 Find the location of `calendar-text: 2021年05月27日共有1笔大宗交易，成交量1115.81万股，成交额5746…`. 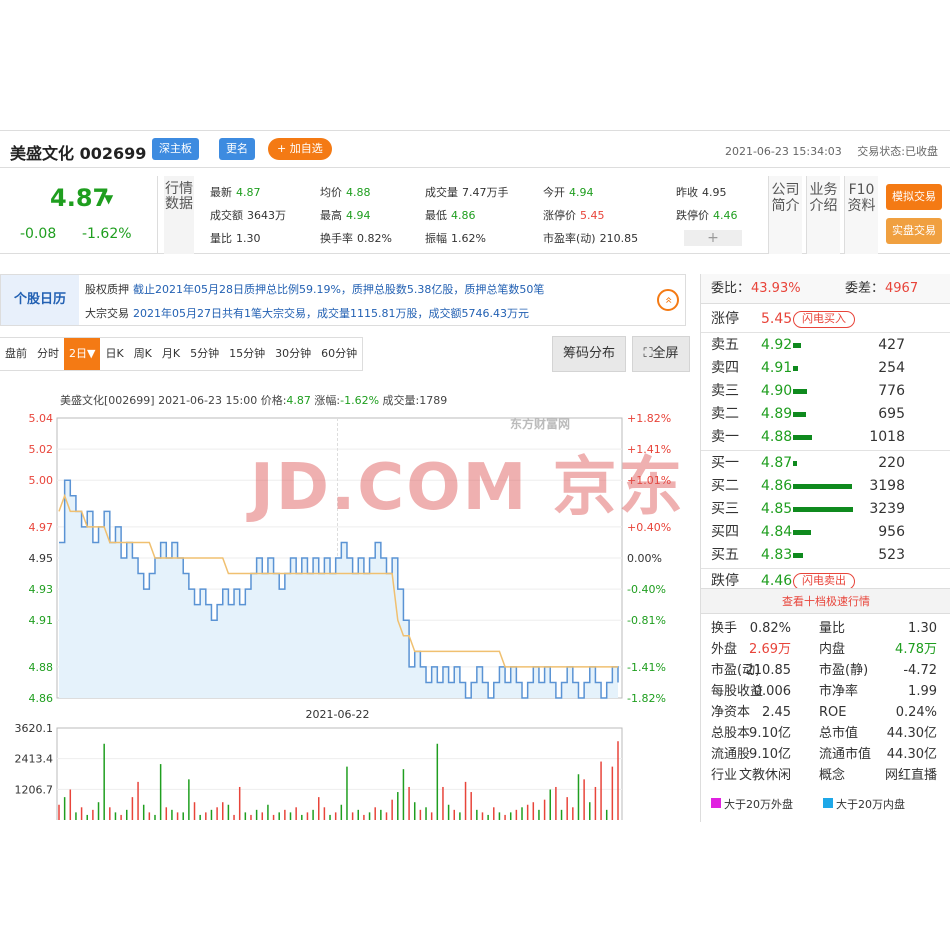

calendar-text: 2021年05月27日共有1笔大宗交易，成交量1115.81万股，成交额5746… is located at coordinates (331, 313).